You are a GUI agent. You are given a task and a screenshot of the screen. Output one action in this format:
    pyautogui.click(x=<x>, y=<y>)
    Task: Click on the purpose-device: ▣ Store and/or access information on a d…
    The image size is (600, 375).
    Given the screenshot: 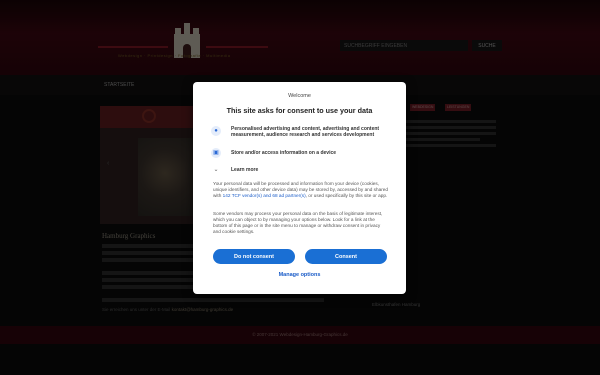 What is the action you would take?
    pyautogui.click(x=301, y=153)
    